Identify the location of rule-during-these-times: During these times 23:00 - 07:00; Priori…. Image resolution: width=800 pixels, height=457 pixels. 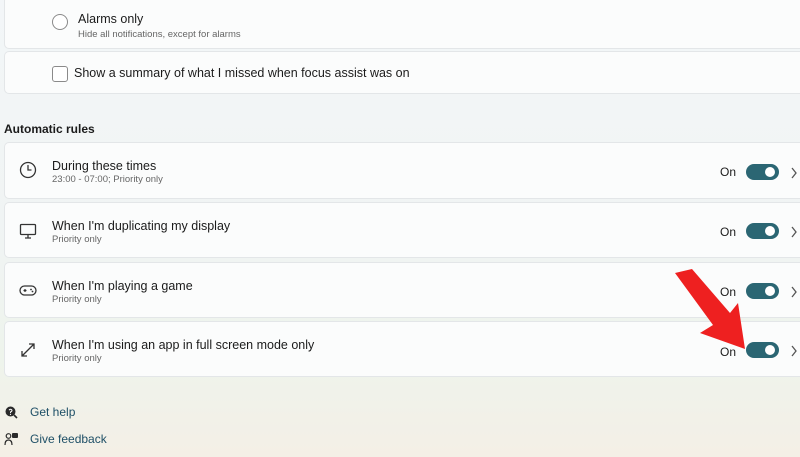
(402, 170).